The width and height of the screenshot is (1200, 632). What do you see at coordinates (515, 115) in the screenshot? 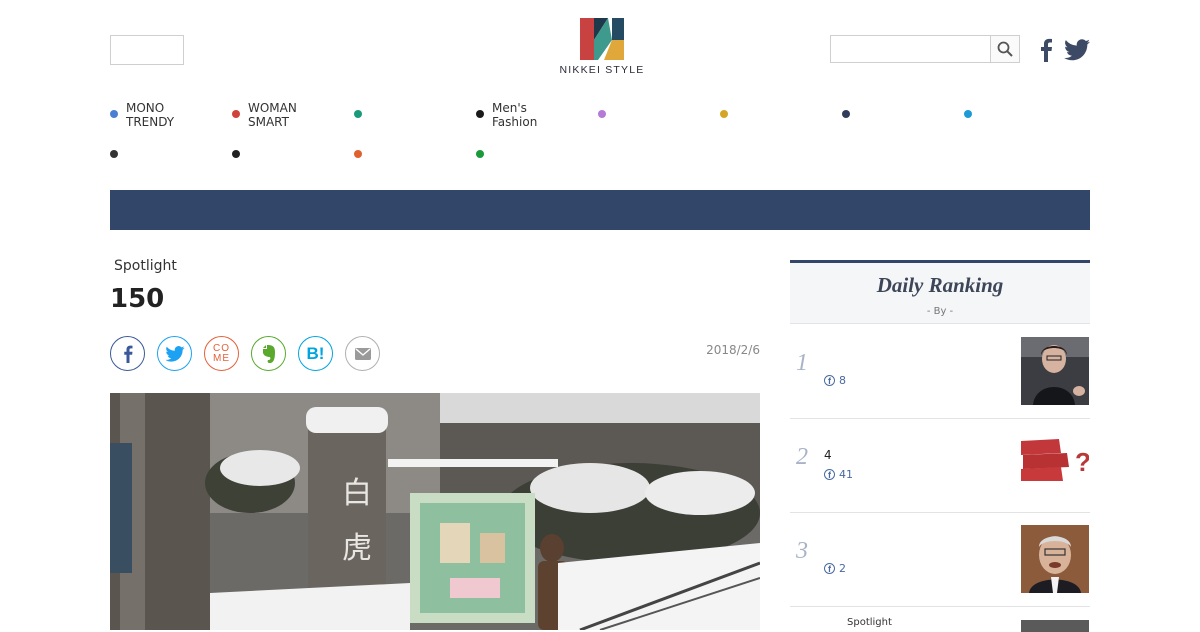
I see `nav-item-label: Men's Fashion` at bounding box center [515, 115].